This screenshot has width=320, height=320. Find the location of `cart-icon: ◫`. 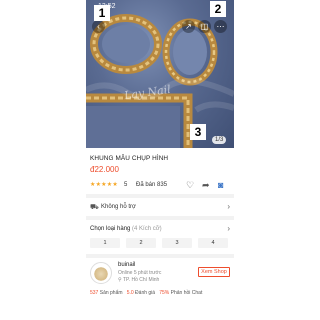

cart-icon: ◫ is located at coordinates (204, 26).